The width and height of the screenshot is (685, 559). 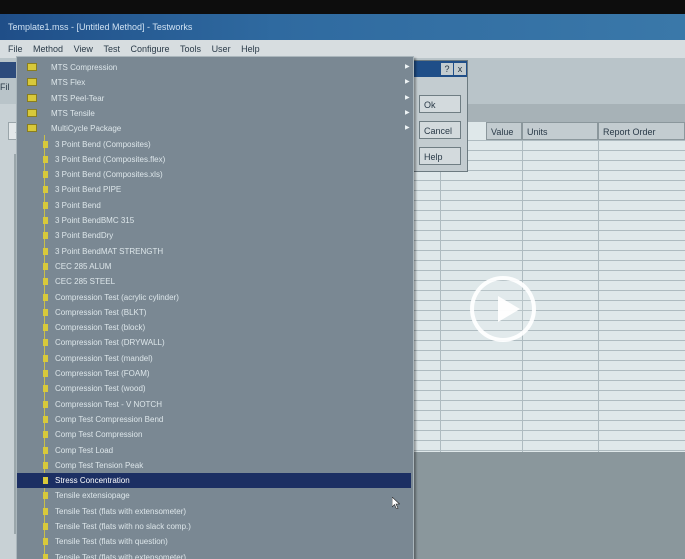 I want to click on column-header-report-order: Report Order, so click(x=641, y=131).